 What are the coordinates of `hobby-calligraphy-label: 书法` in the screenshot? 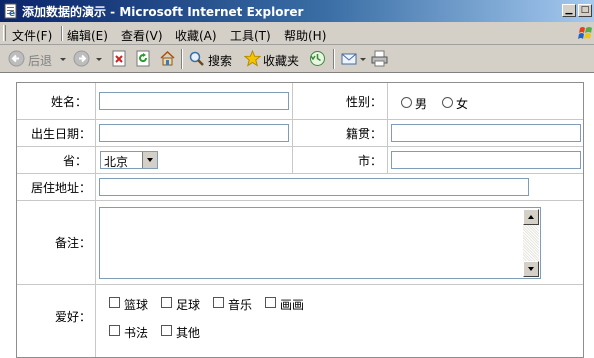 It's located at (136, 333).